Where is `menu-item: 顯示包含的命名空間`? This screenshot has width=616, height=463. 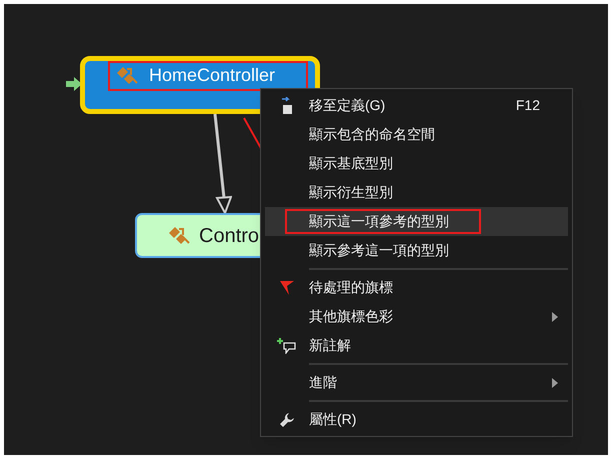
menu-item: 顯示包含的命名空間 is located at coordinates (416, 134).